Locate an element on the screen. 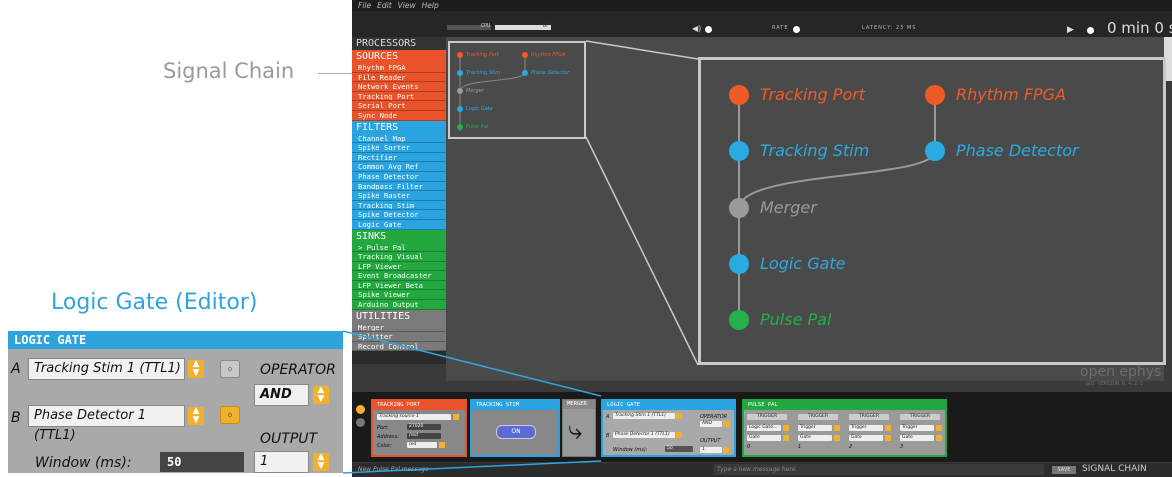 This screenshot has width=1172, height=477. input-a-arrow-icon is located at coordinates (679, 416).